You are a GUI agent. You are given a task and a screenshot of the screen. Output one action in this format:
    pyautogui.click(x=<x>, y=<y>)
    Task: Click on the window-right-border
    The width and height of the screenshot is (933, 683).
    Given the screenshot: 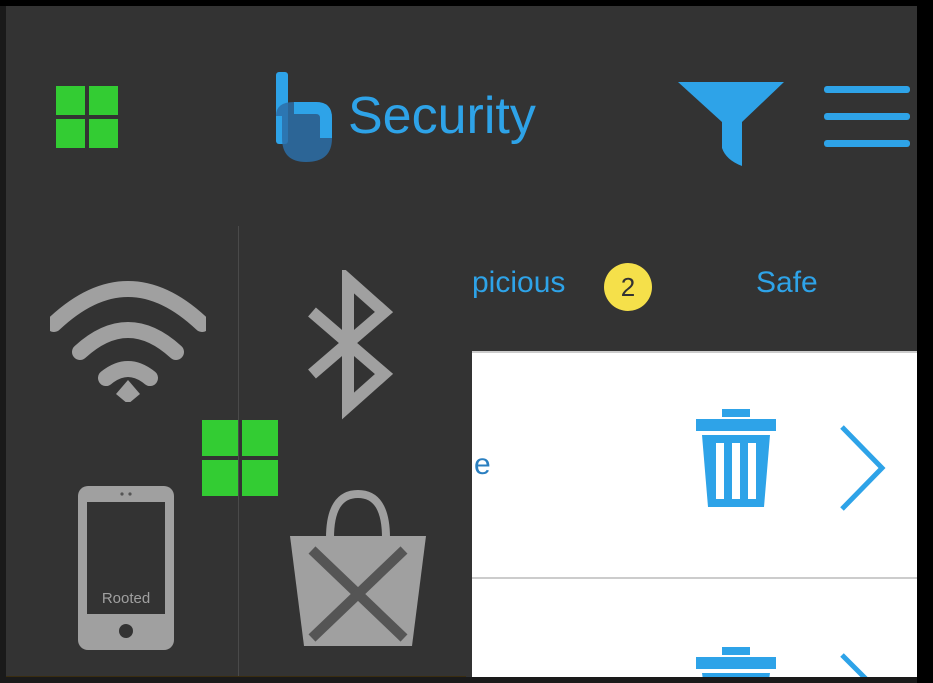 What is the action you would take?
    pyautogui.click(x=925, y=341)
    